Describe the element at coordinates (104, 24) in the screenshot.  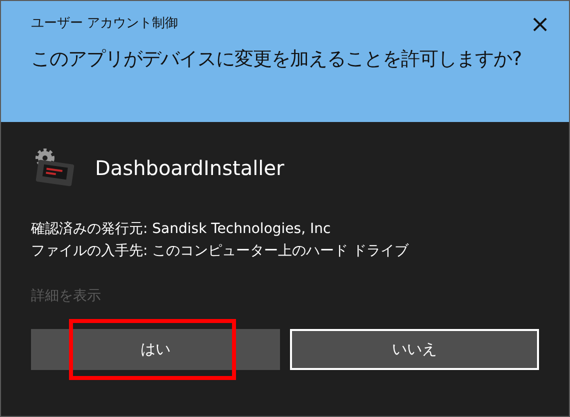
I see `window-title: ユーザー アカウント制御` at that location.